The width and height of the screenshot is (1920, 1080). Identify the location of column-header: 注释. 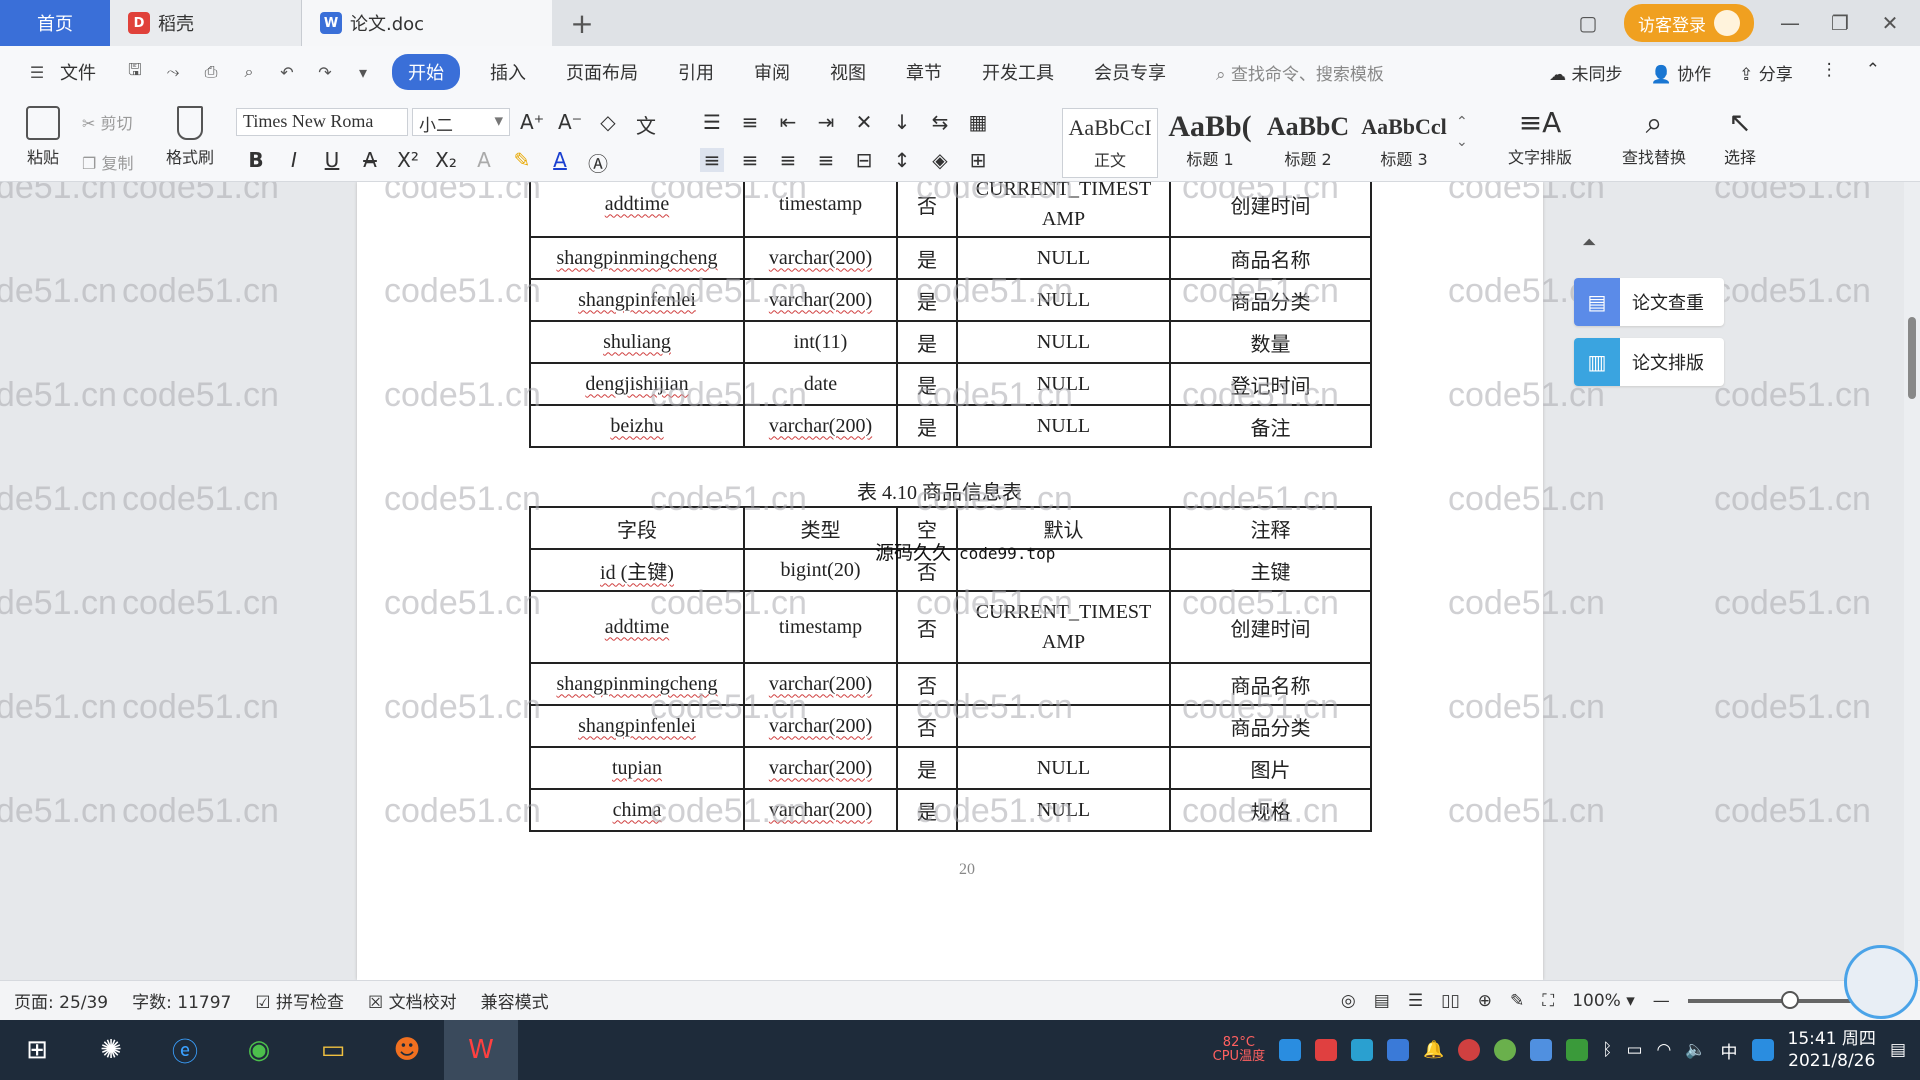
(1270, 528).